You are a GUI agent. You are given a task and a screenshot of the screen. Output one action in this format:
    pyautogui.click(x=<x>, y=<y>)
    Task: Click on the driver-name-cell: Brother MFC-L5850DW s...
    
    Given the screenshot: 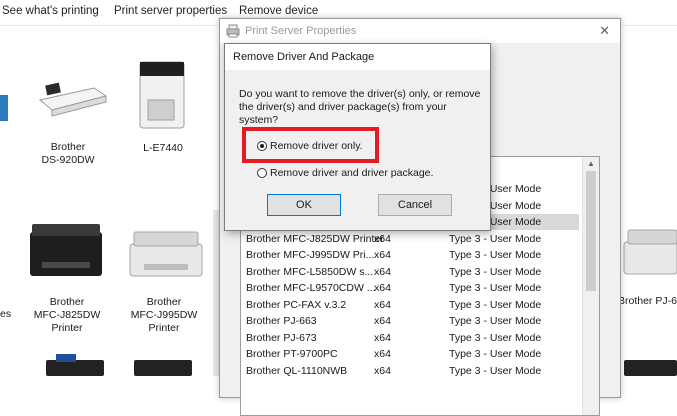 What is the action you would take?
    pyautogui.click(x=310, y=271)
    